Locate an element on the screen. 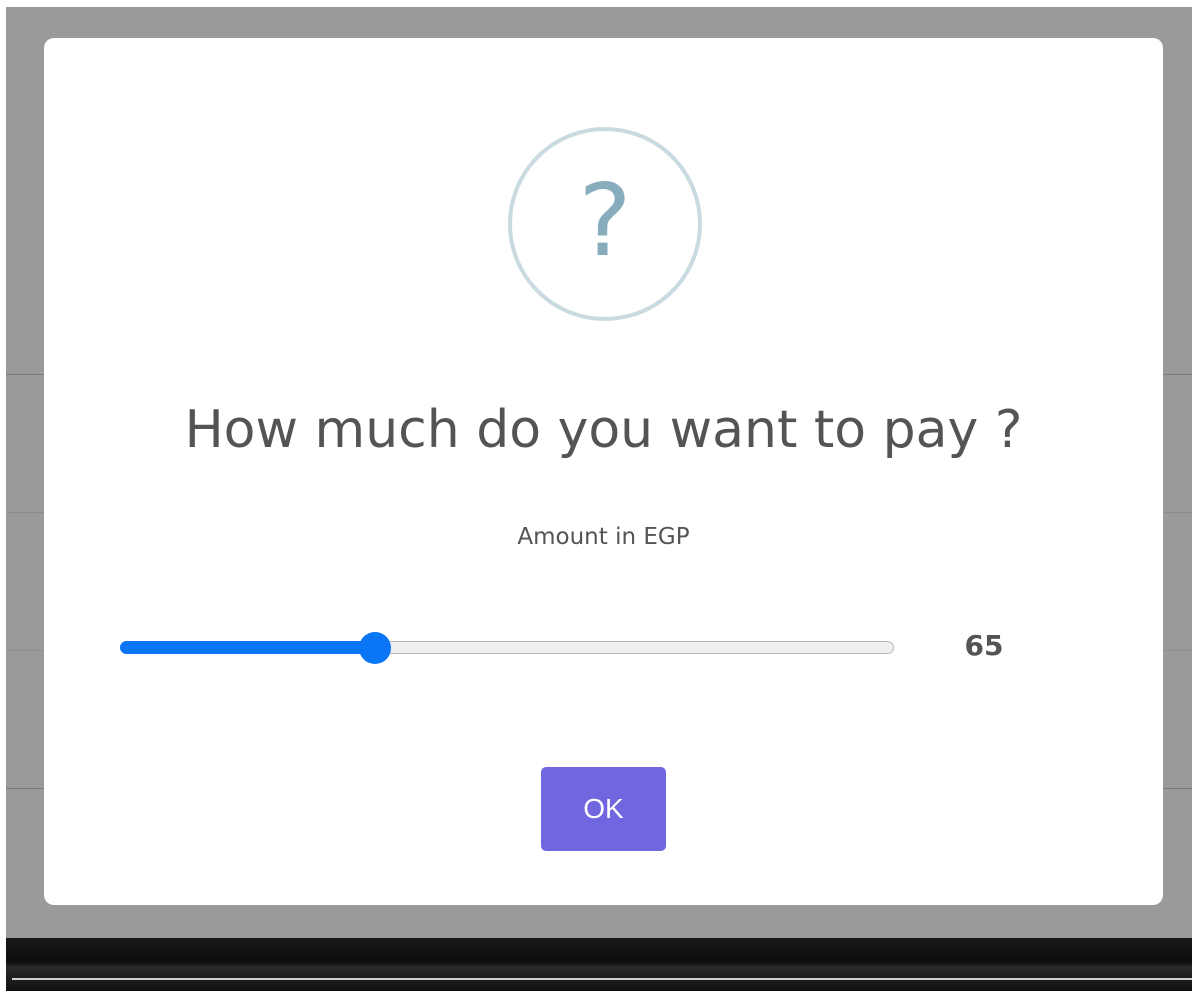  amount-label: Amount in EGP is located at coordinates (603, 537).